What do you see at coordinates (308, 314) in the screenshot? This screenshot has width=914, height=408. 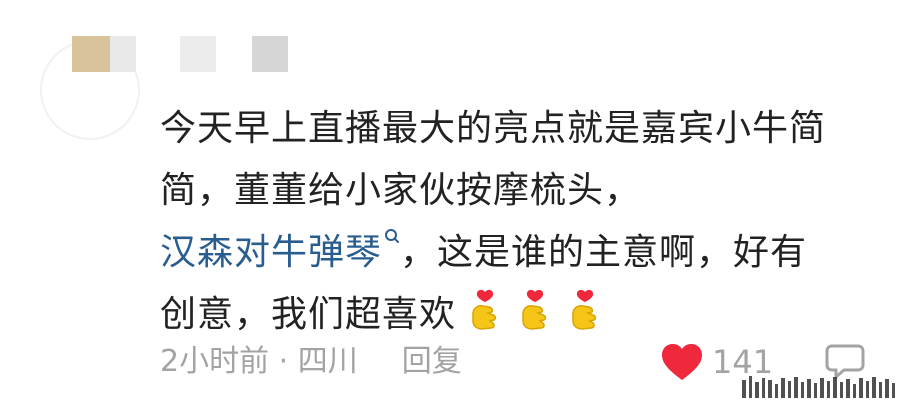 I see `comment-line-text: 创意，我们超喜欢` at bounding box center [308, 314].